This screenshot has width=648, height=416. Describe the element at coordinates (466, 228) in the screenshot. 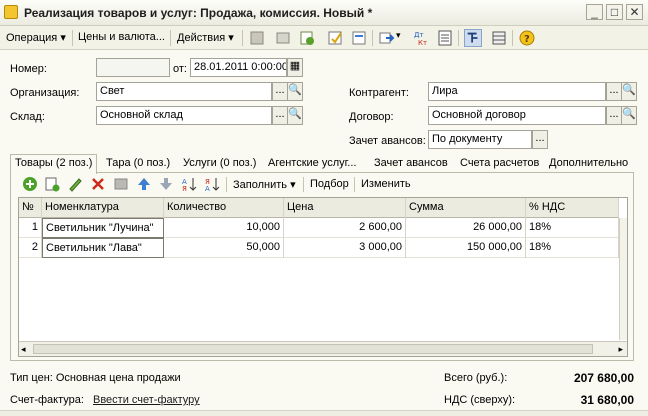

I see `sum-cell: 26 000,00` at that location.